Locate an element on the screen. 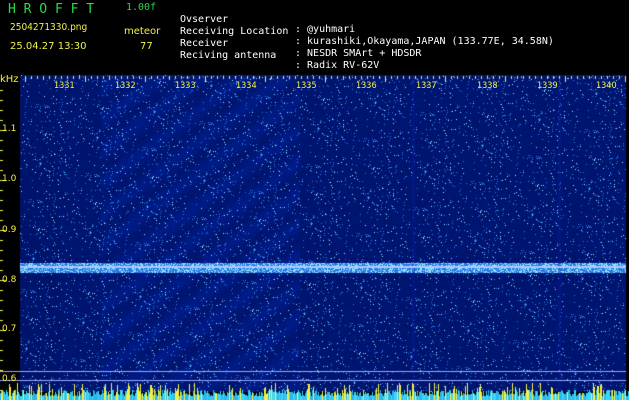  observer-value: : @yuhmari is located at coordinates (325, 29).